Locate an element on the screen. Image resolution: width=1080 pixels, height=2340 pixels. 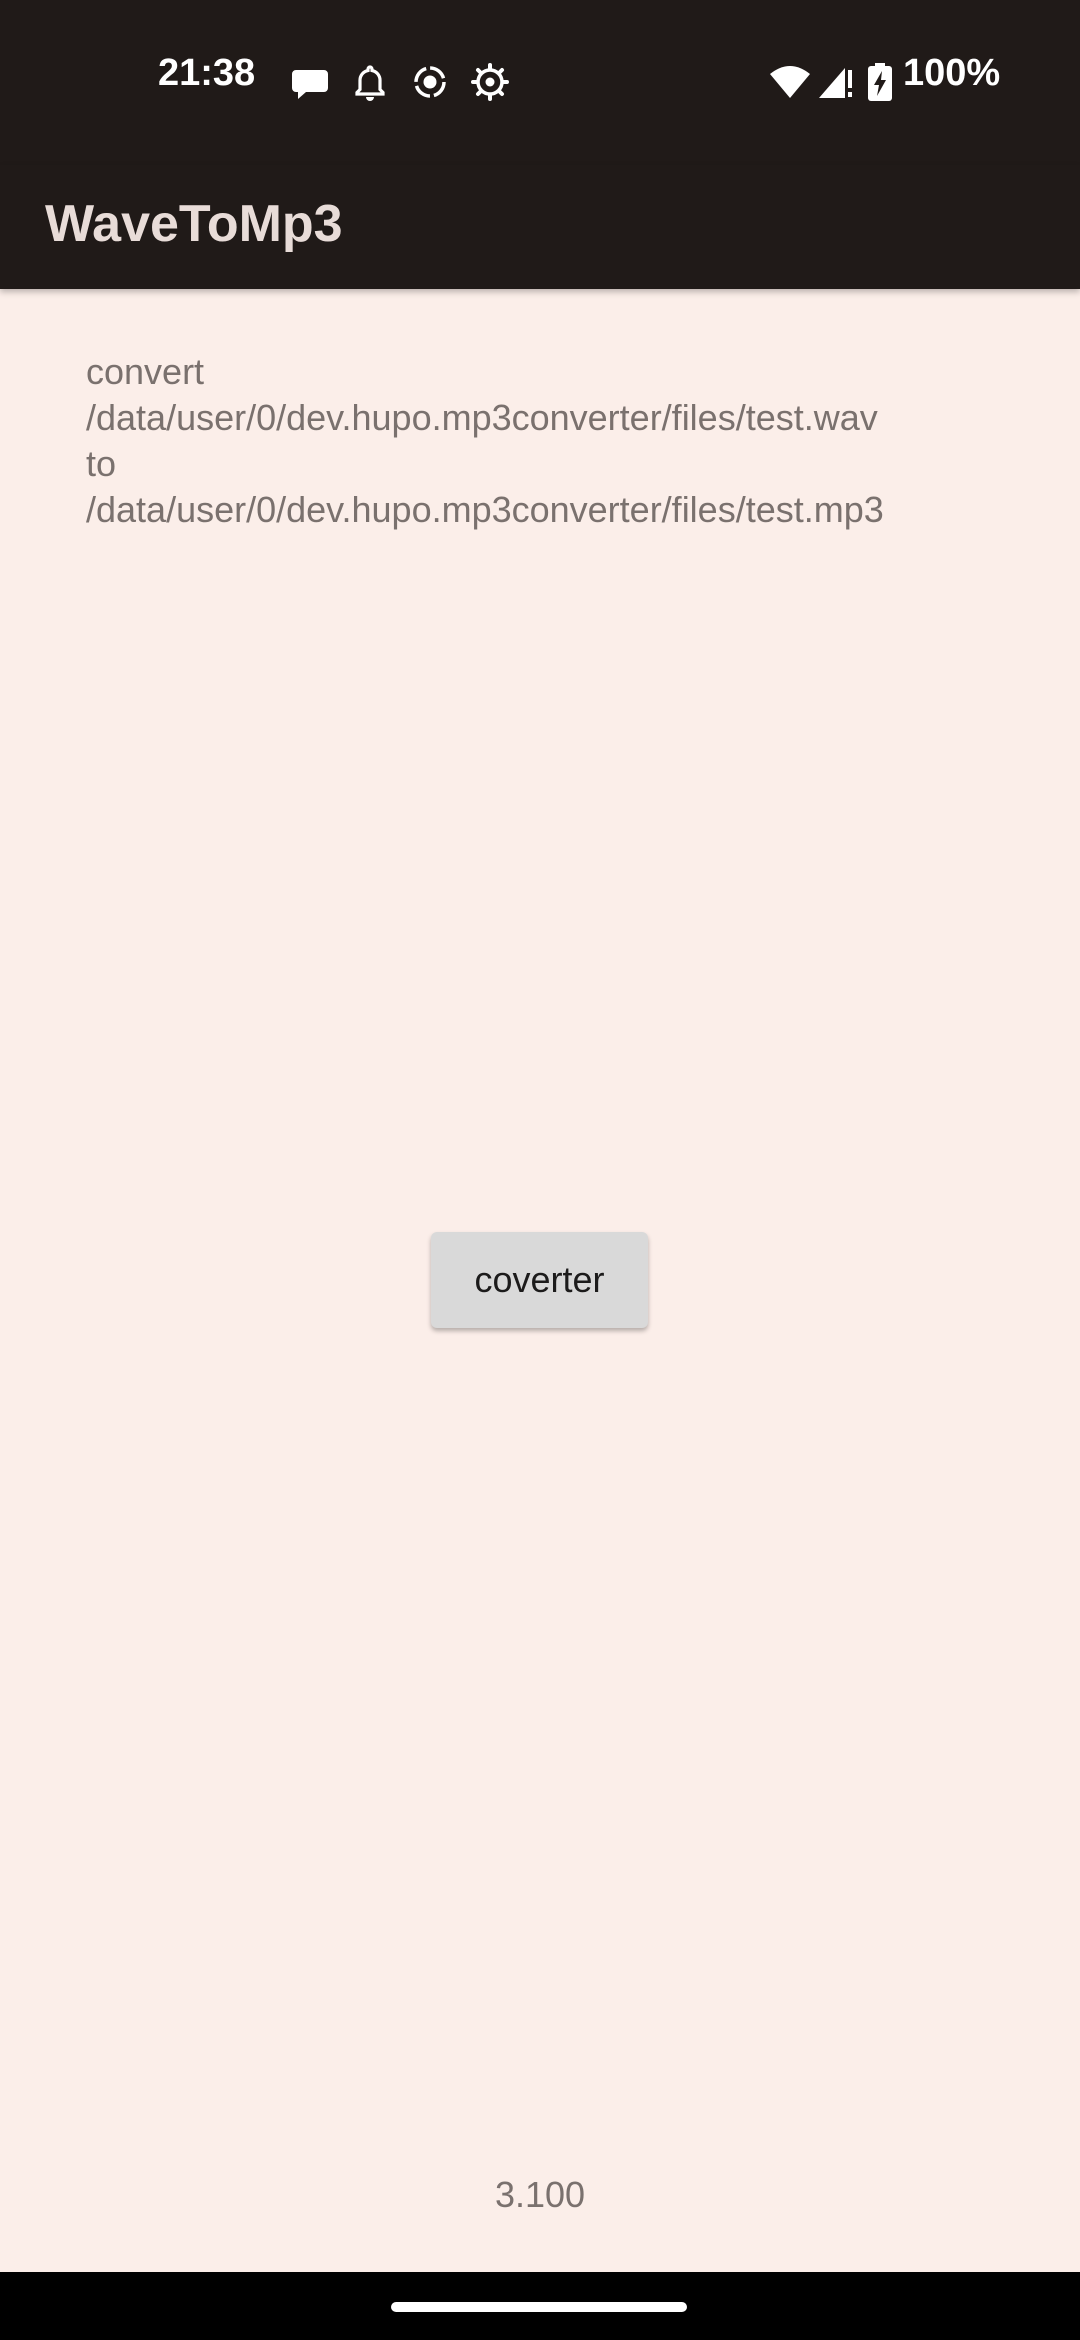
message-line: convert is located at coordinates (145, 371).